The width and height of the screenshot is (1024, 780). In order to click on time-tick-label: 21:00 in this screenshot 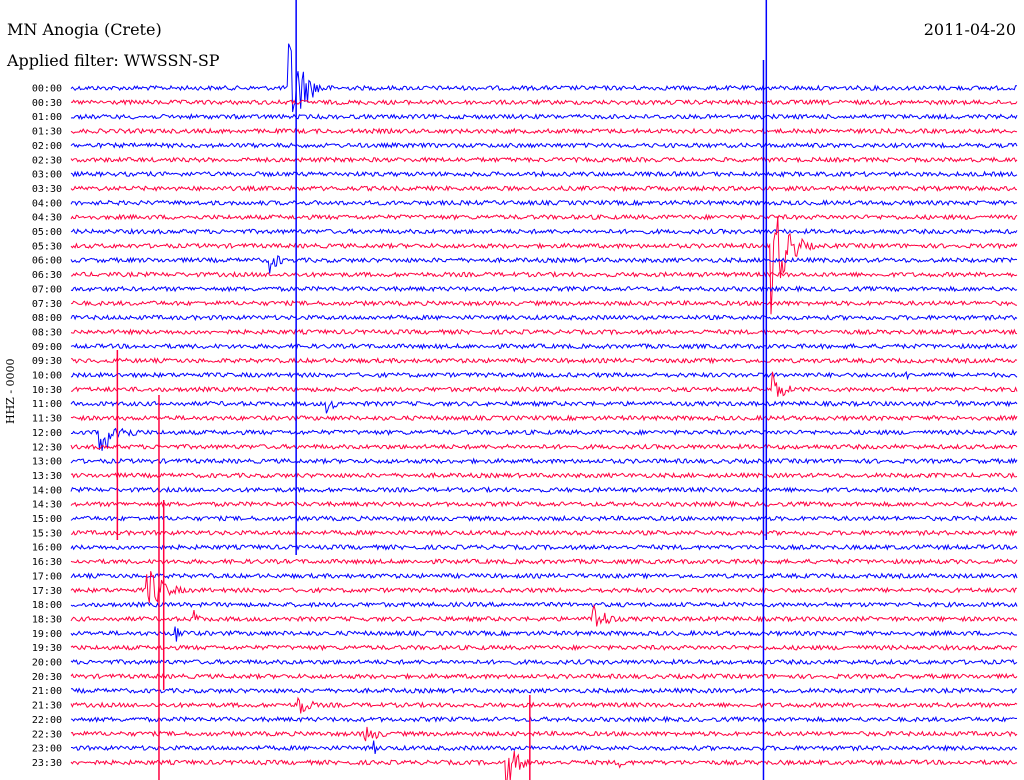, I will do `click(47, 691)`.